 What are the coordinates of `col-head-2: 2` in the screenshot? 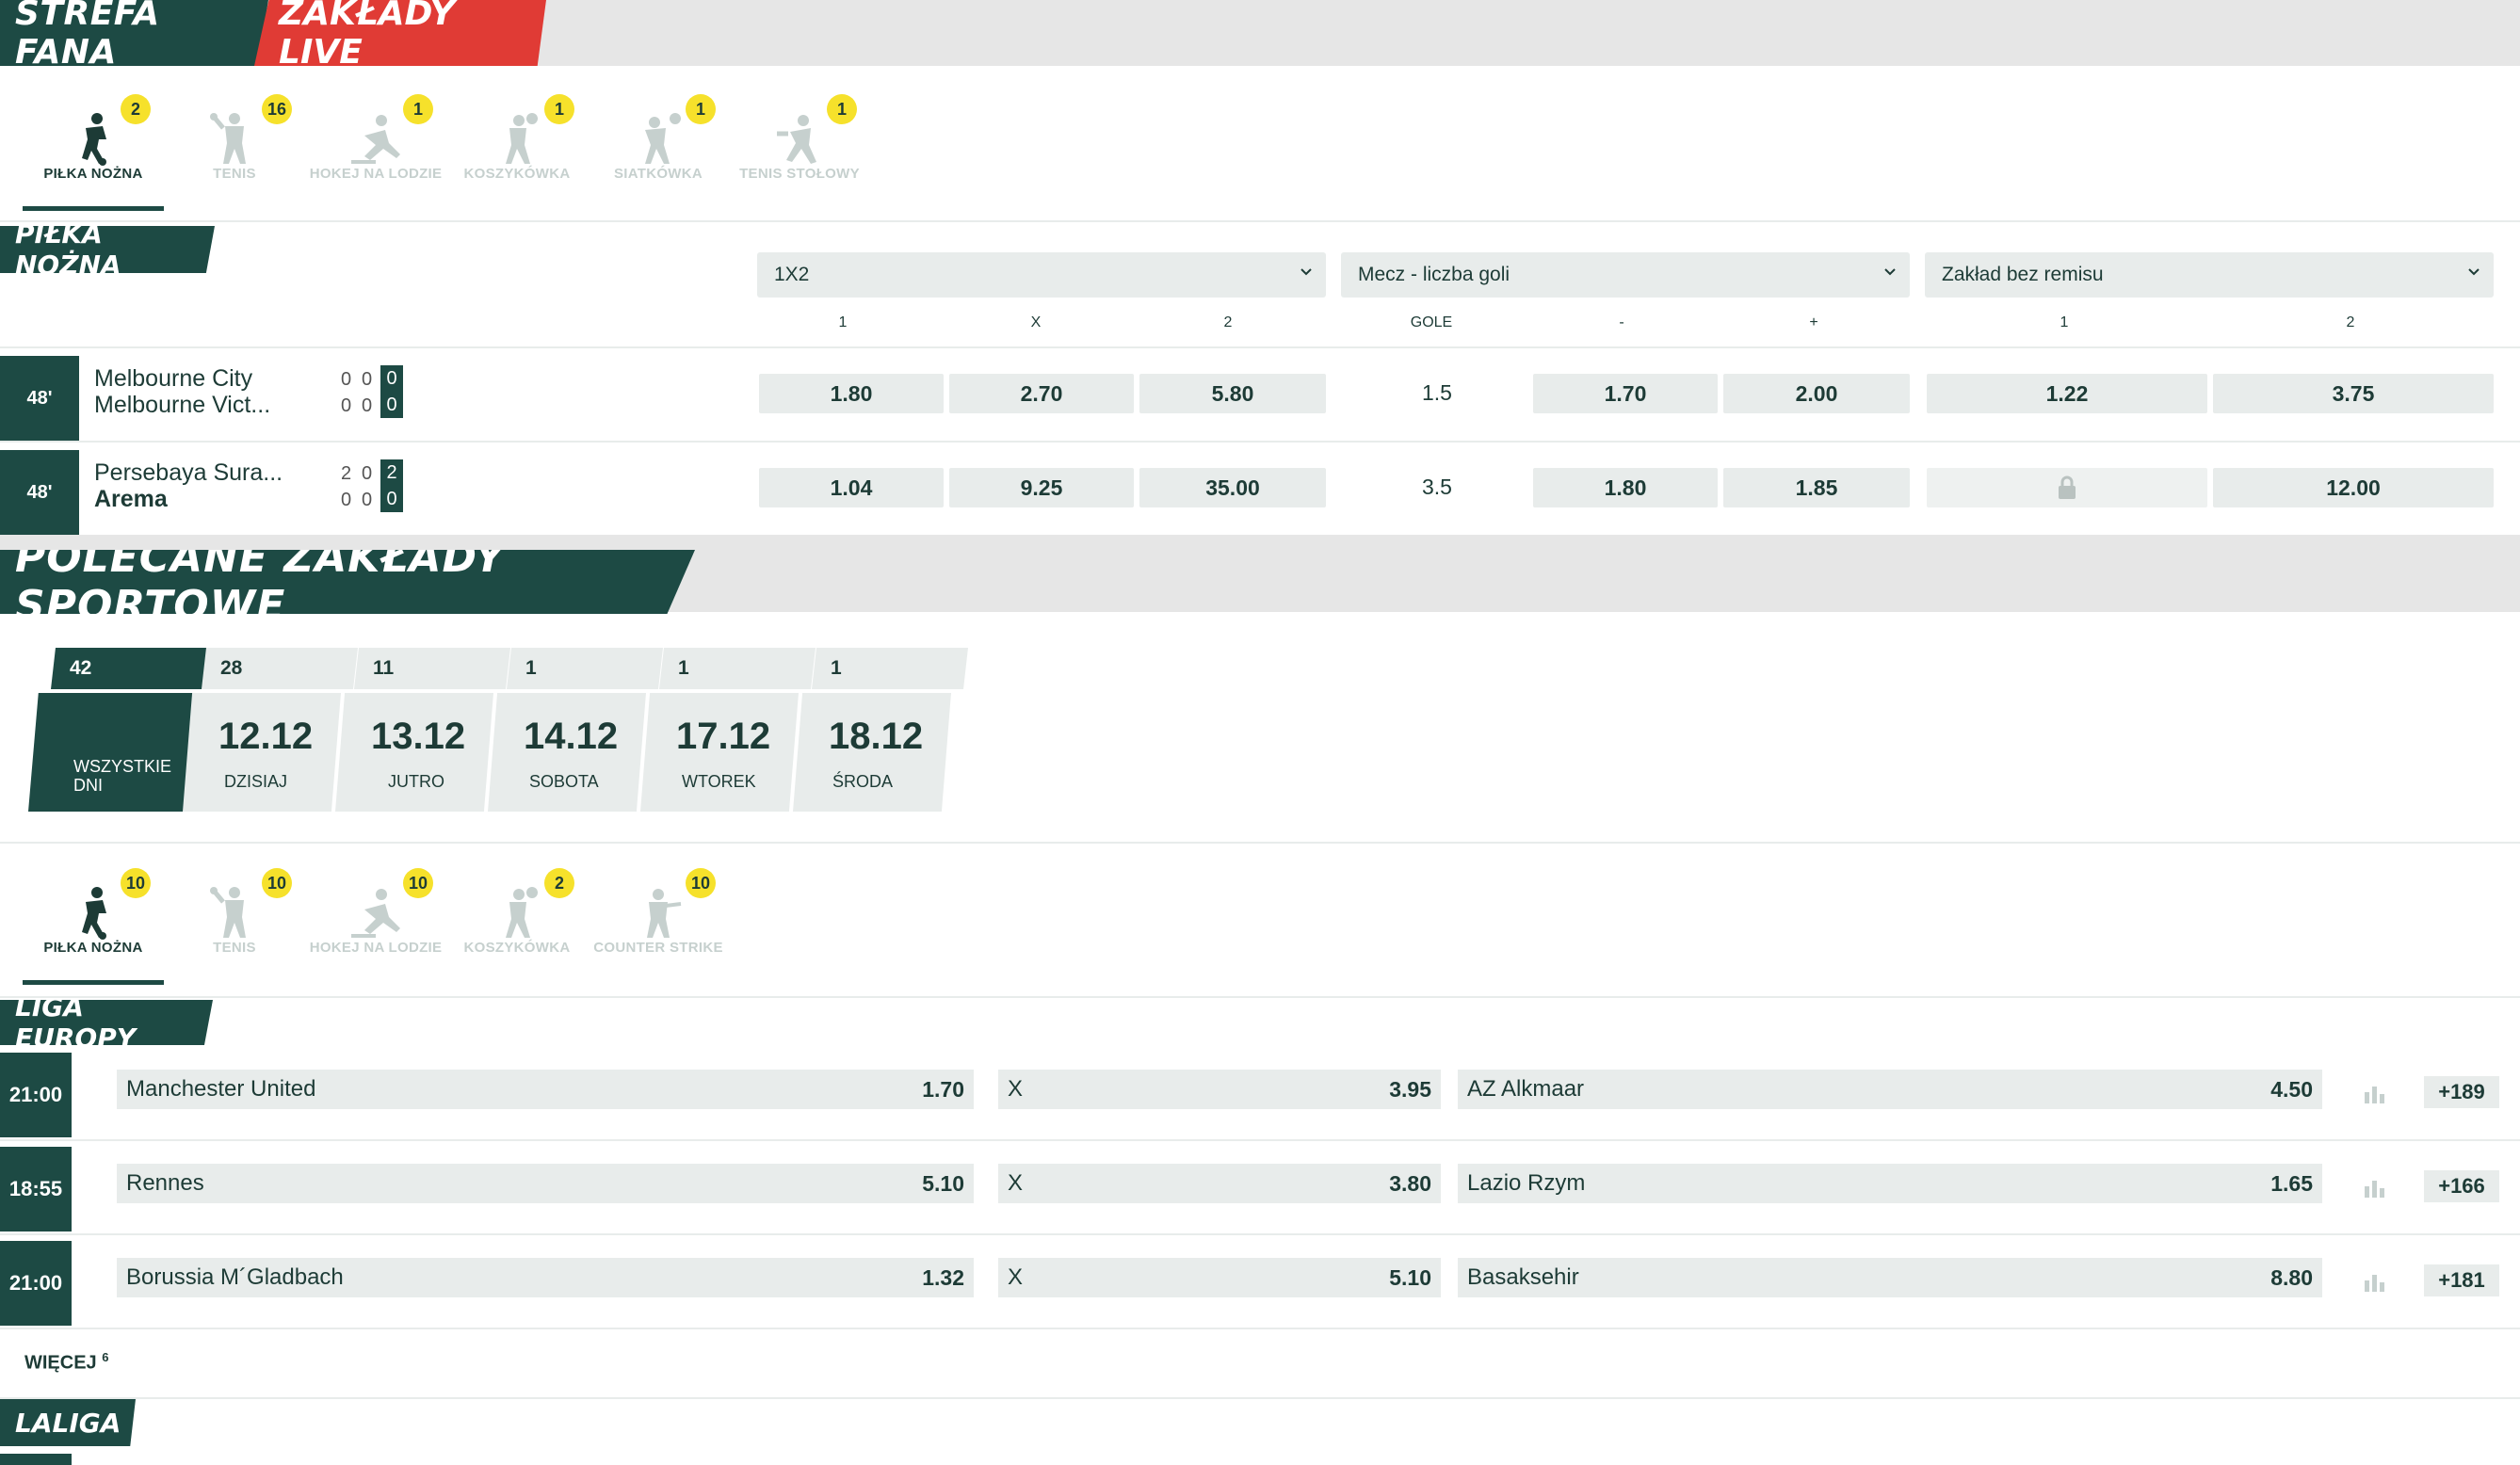 It's located at (1228, 322).